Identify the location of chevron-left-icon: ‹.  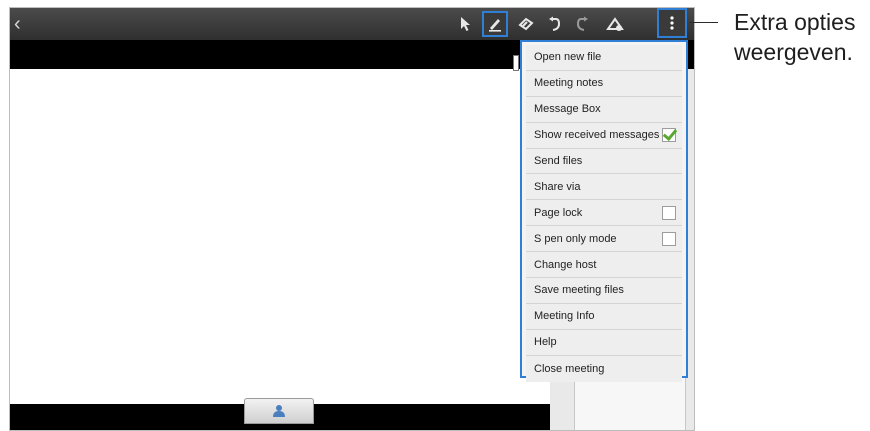
(17, 24).